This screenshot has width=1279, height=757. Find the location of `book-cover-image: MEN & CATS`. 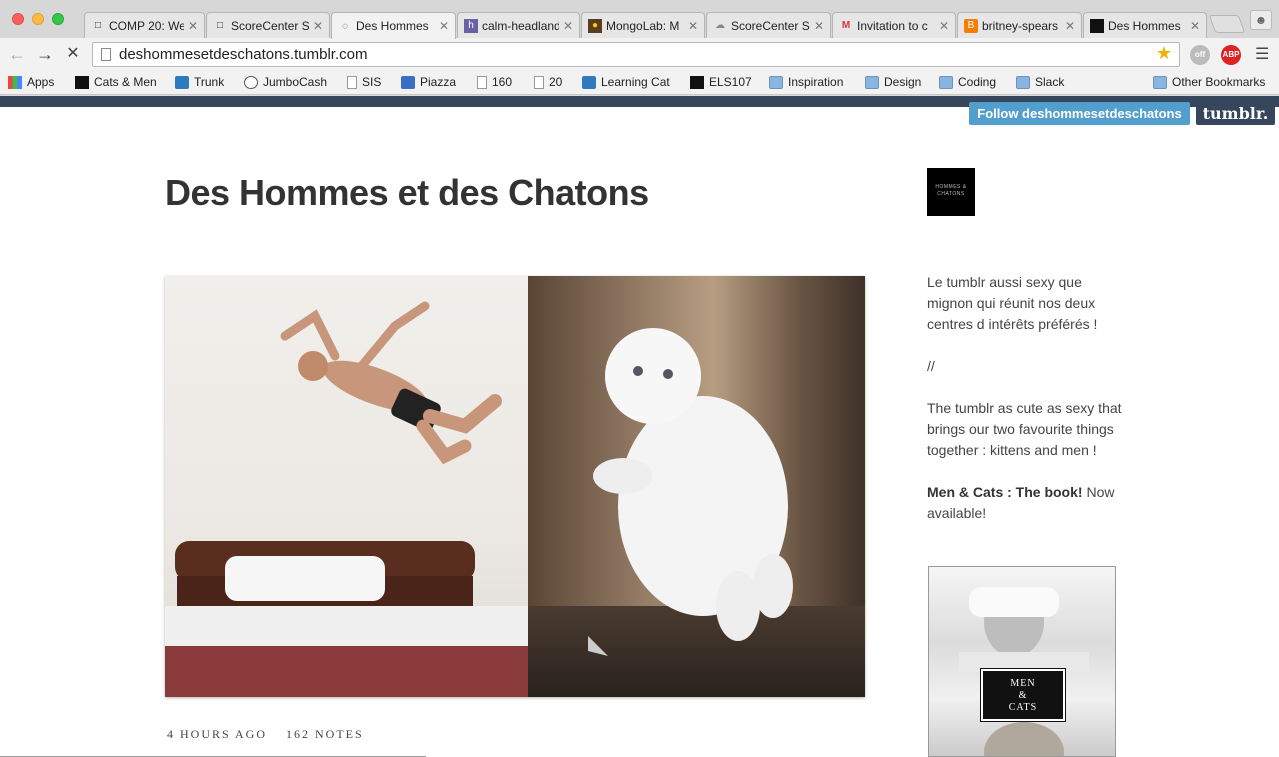

book-cover-image: MEN & CATS is located at coordinates (1022, 661).